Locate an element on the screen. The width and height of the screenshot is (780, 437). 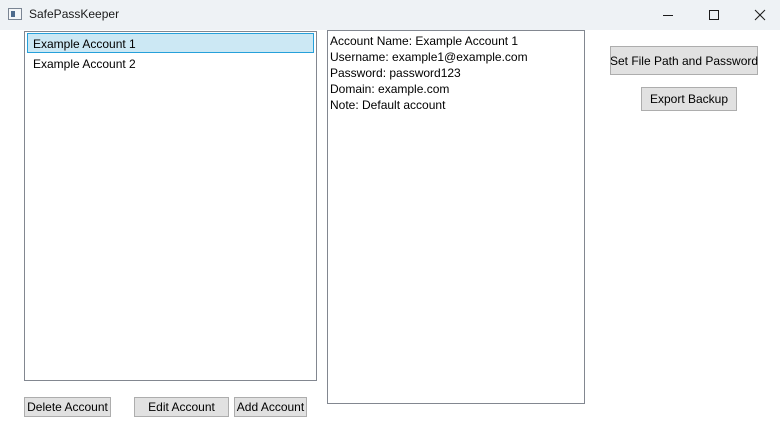
close-button is located at coordinates (758, 15).